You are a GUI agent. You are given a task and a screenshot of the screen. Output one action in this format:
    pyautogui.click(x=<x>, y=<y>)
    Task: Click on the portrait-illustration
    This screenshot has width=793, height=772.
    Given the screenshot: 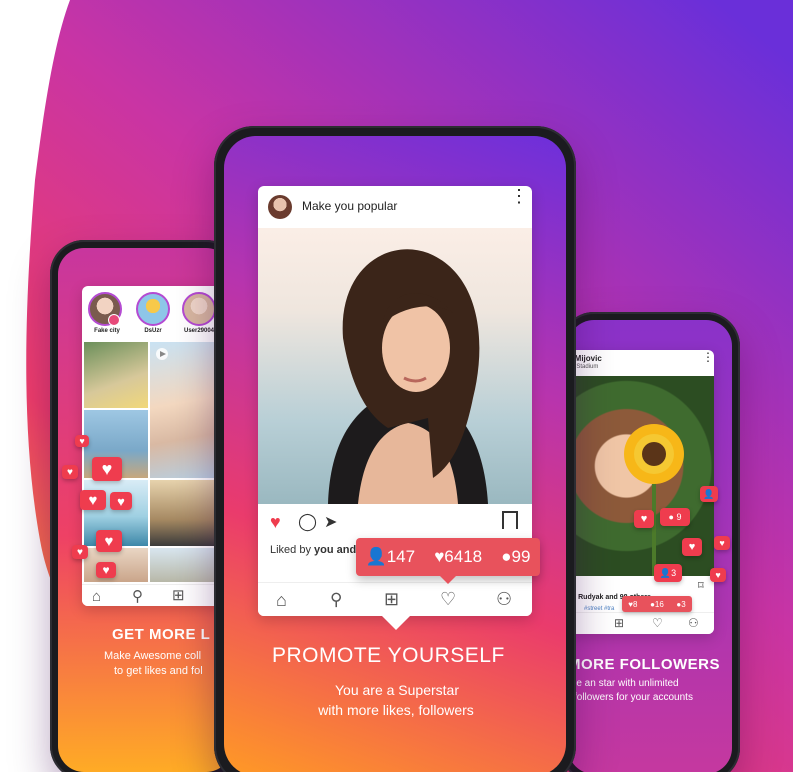 What is the action you would take?
    pyautogui.click(x=408, y=376)
    